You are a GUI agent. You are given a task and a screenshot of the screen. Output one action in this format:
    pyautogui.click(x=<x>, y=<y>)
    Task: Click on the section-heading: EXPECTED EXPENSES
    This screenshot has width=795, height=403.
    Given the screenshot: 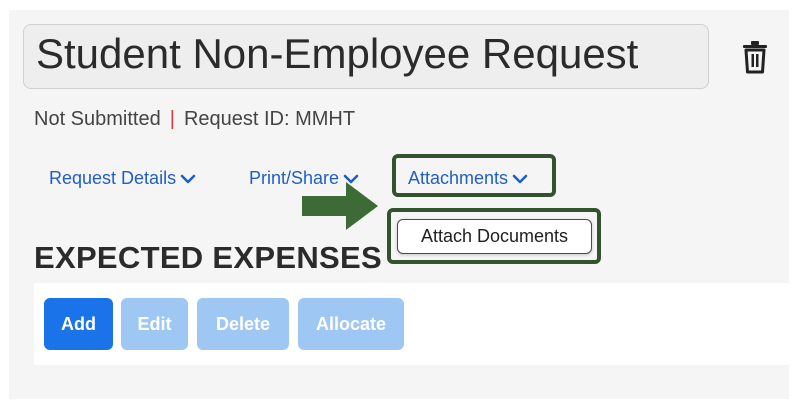 What is the action you would take?
    pyautogui.click(x=208, y=257)
    